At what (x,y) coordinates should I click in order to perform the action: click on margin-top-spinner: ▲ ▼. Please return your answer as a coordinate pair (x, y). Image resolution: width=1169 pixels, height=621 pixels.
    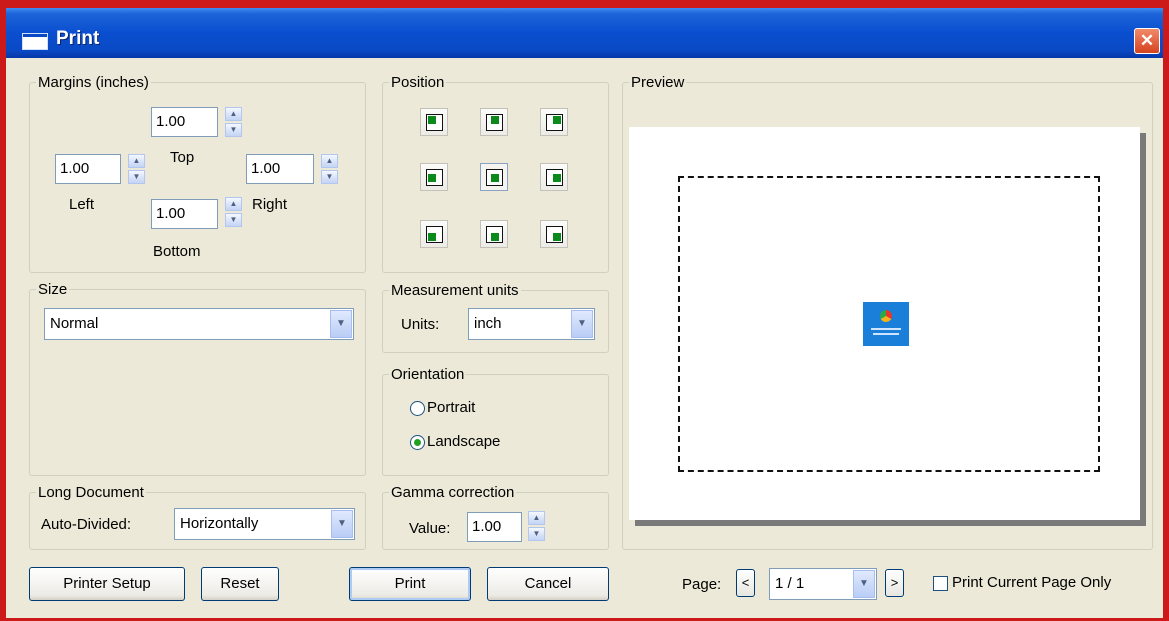
    Looking at the image, I should click on (233, 122).